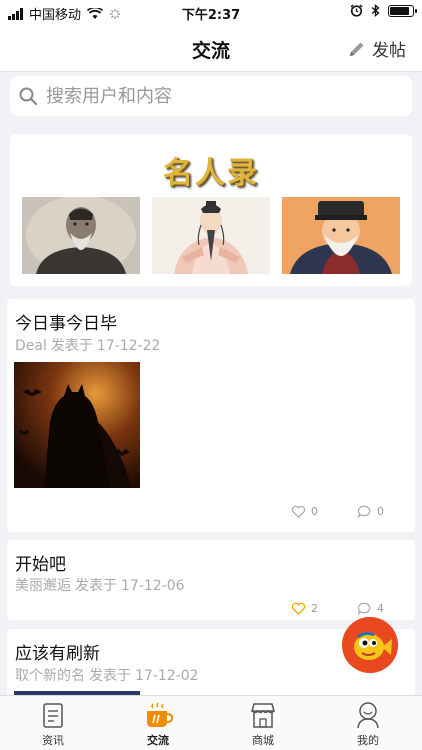  Describe the element at coordinates (40, 565) in the screenshot. I see `post-title: 开始吧` at that location.